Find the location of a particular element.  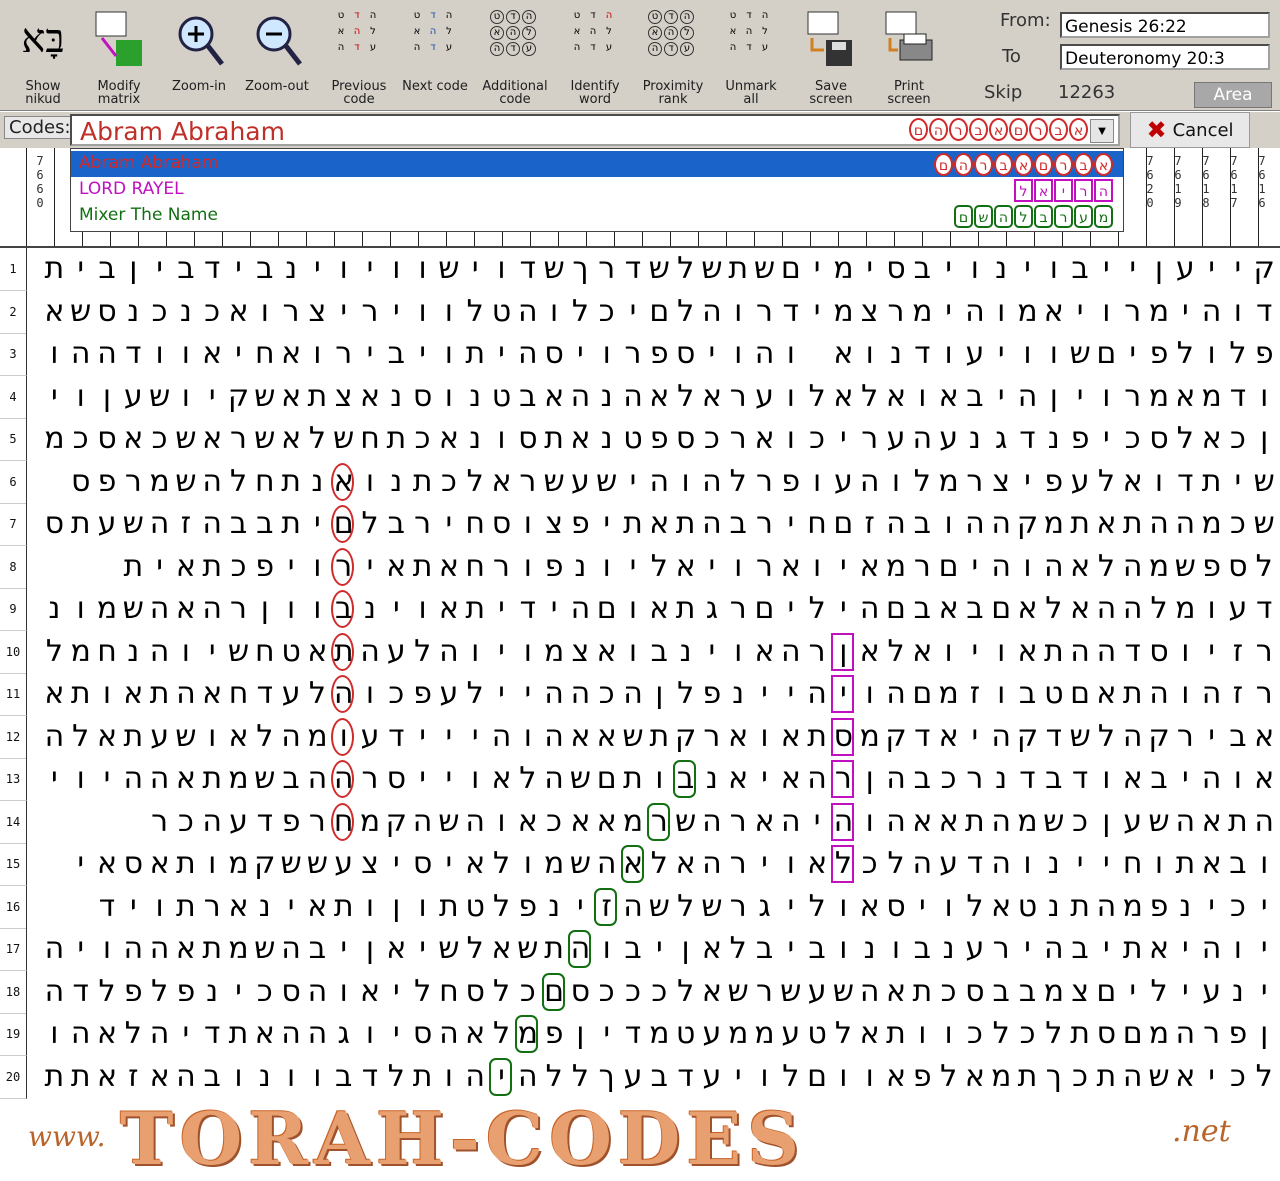

identify-word-button: ט ד ה א ה ל ה ד ע Identify word is located at coordinates (595, 55).